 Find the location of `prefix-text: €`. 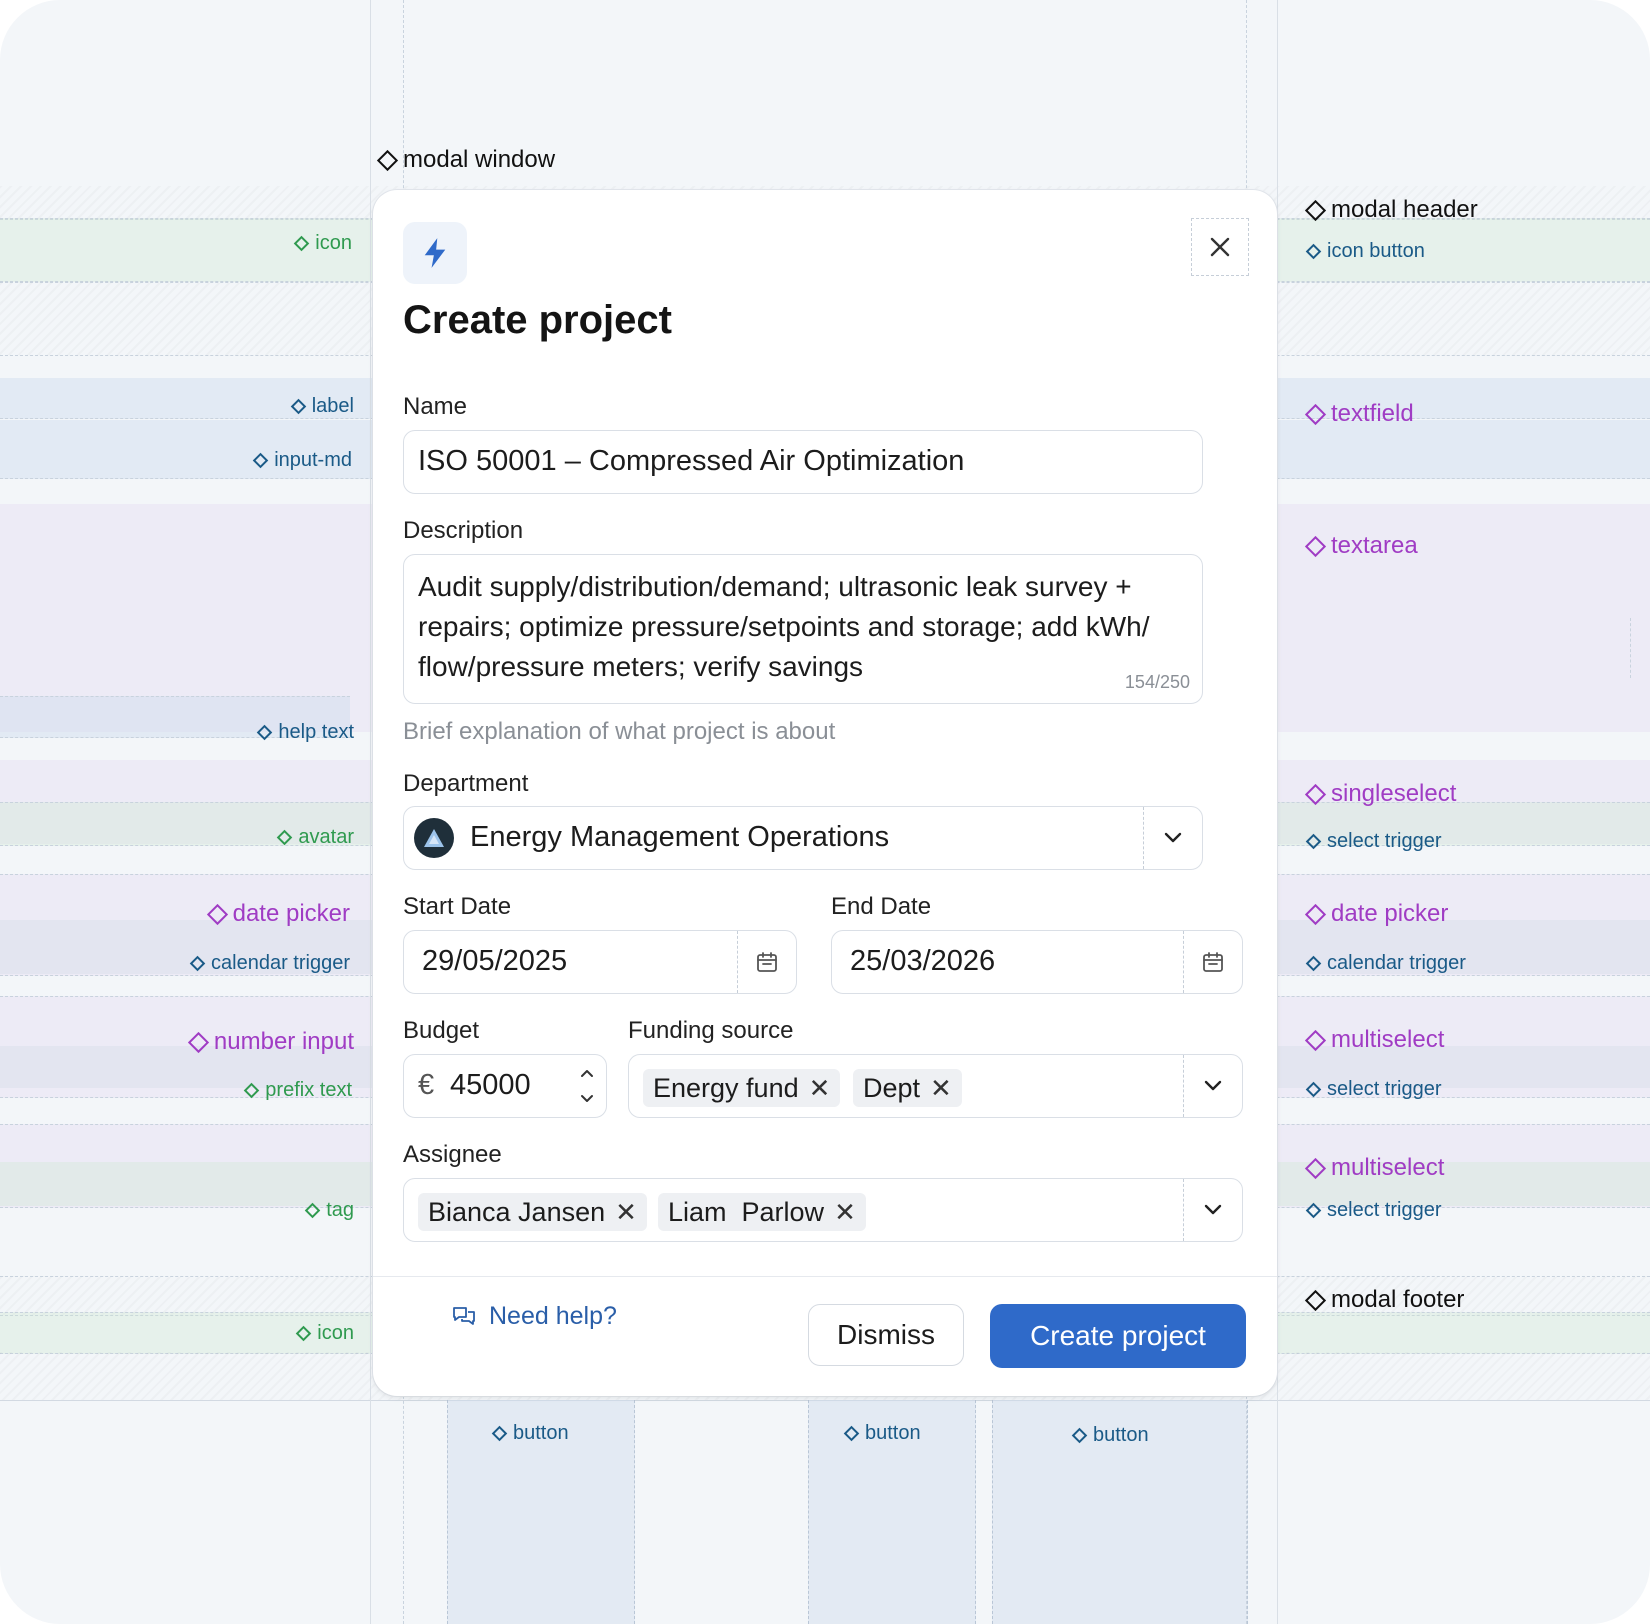

prefix-text: € is located at coordinates (426, 1085).